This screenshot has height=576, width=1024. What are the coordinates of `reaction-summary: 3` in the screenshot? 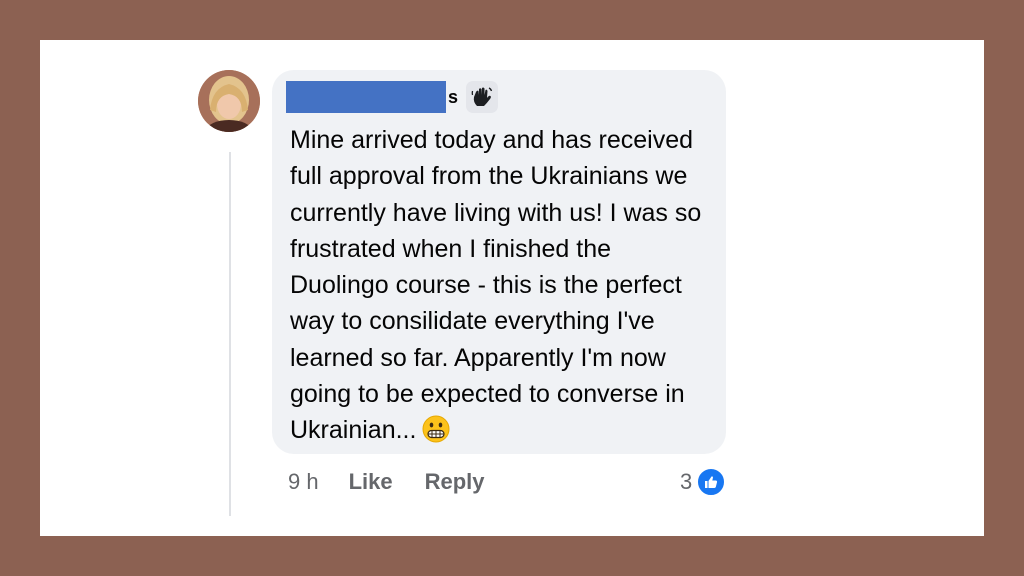 It's located at (703, 482).